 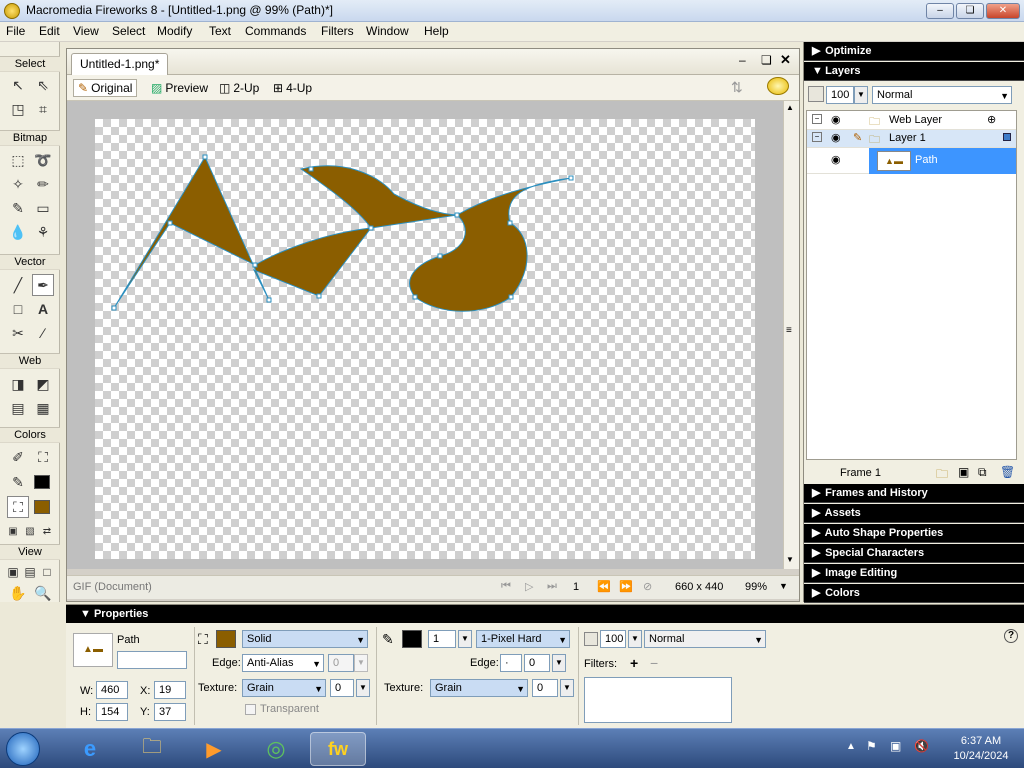 I want to click on internet-explorer-taskbar-icon: e, so click(x=90, y=749).